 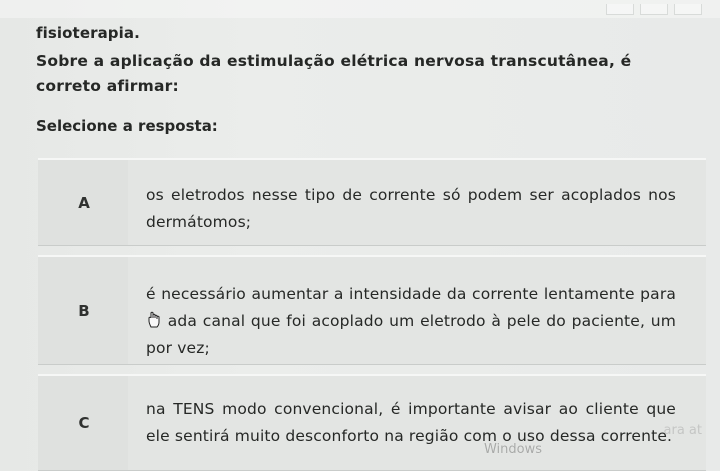 I want to click on question-title: fisioterapia., so click(x=88, y=33).